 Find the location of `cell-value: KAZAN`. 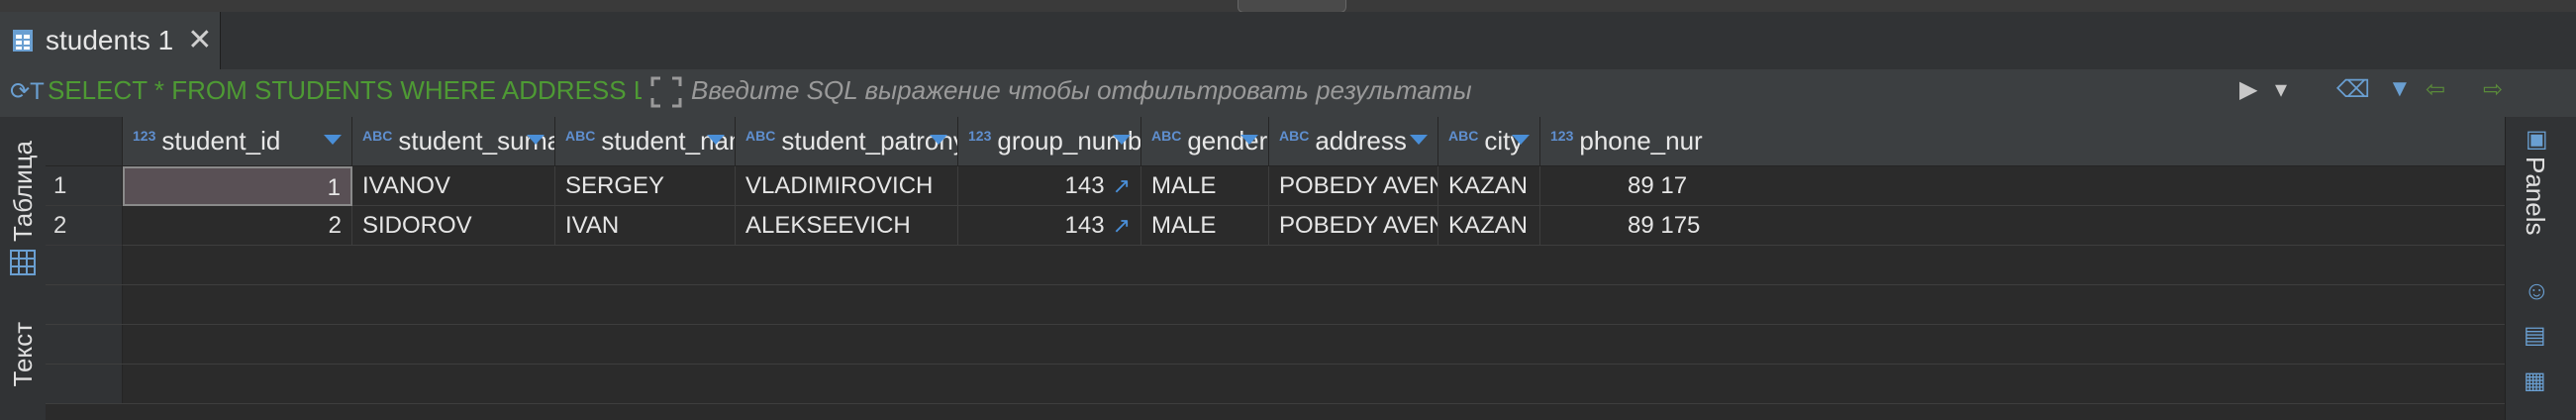

cell-value: KAZAN is located at coordinates (1489, 185).